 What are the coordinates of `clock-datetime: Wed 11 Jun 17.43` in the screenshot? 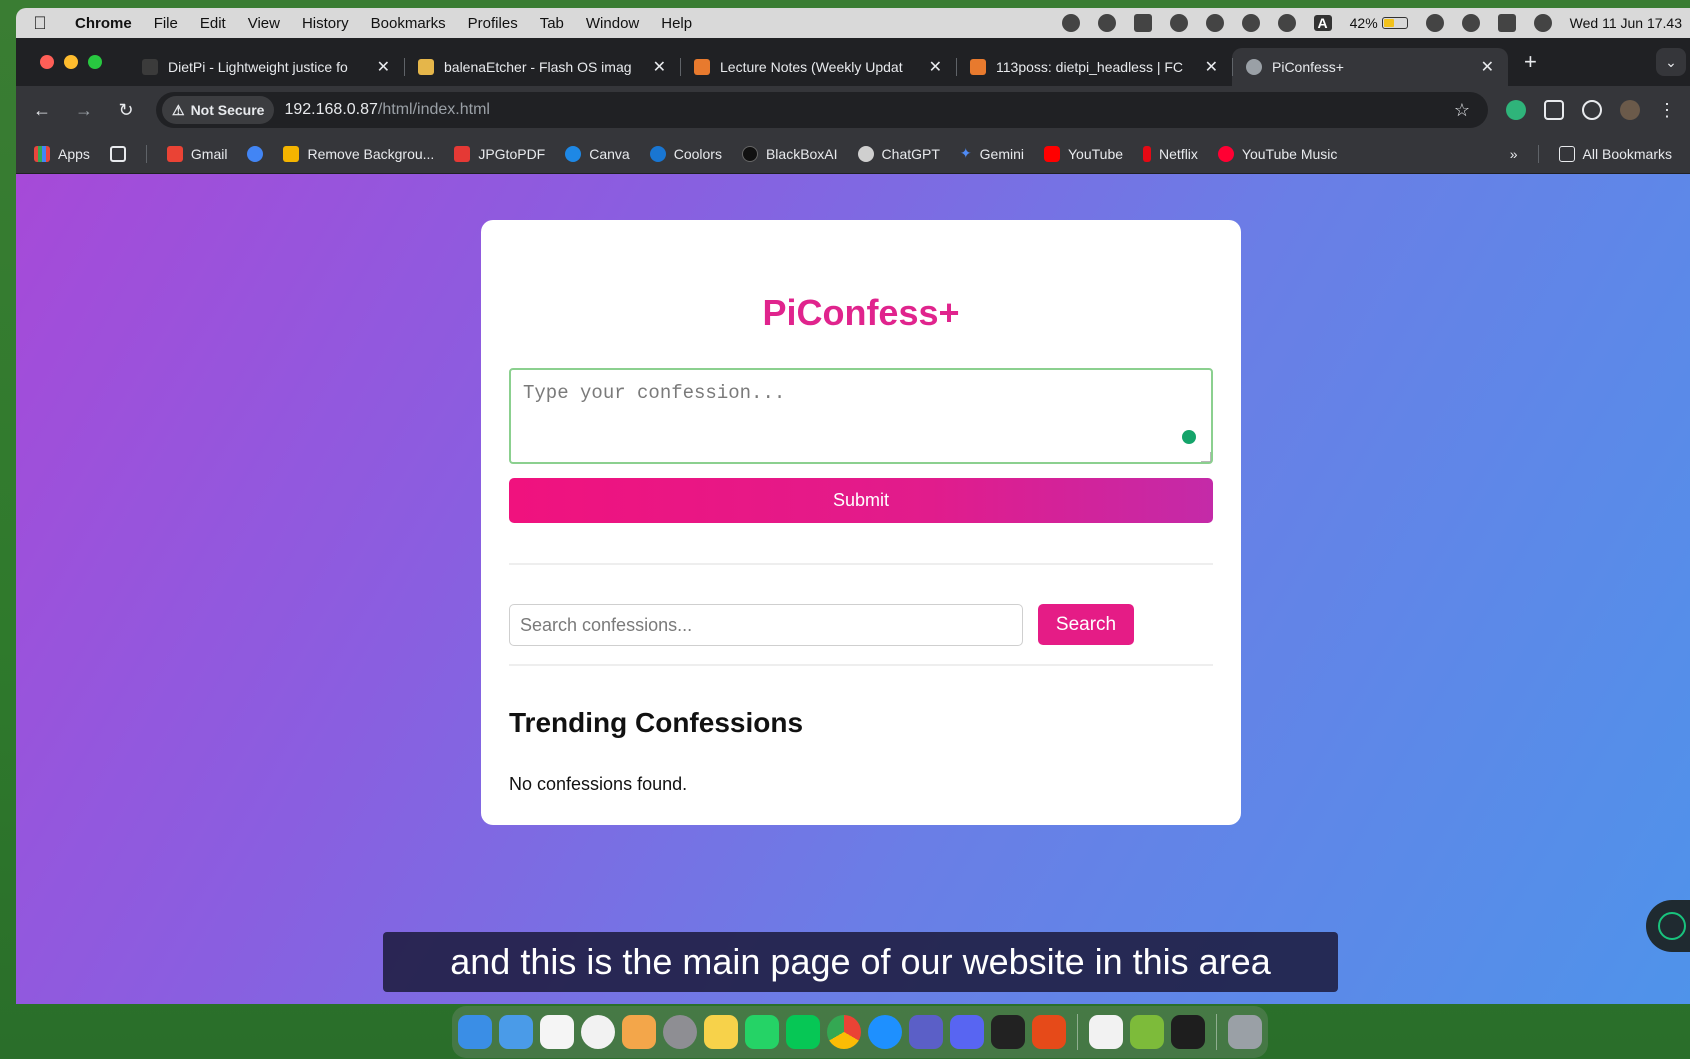 It's located at (1626, 23).